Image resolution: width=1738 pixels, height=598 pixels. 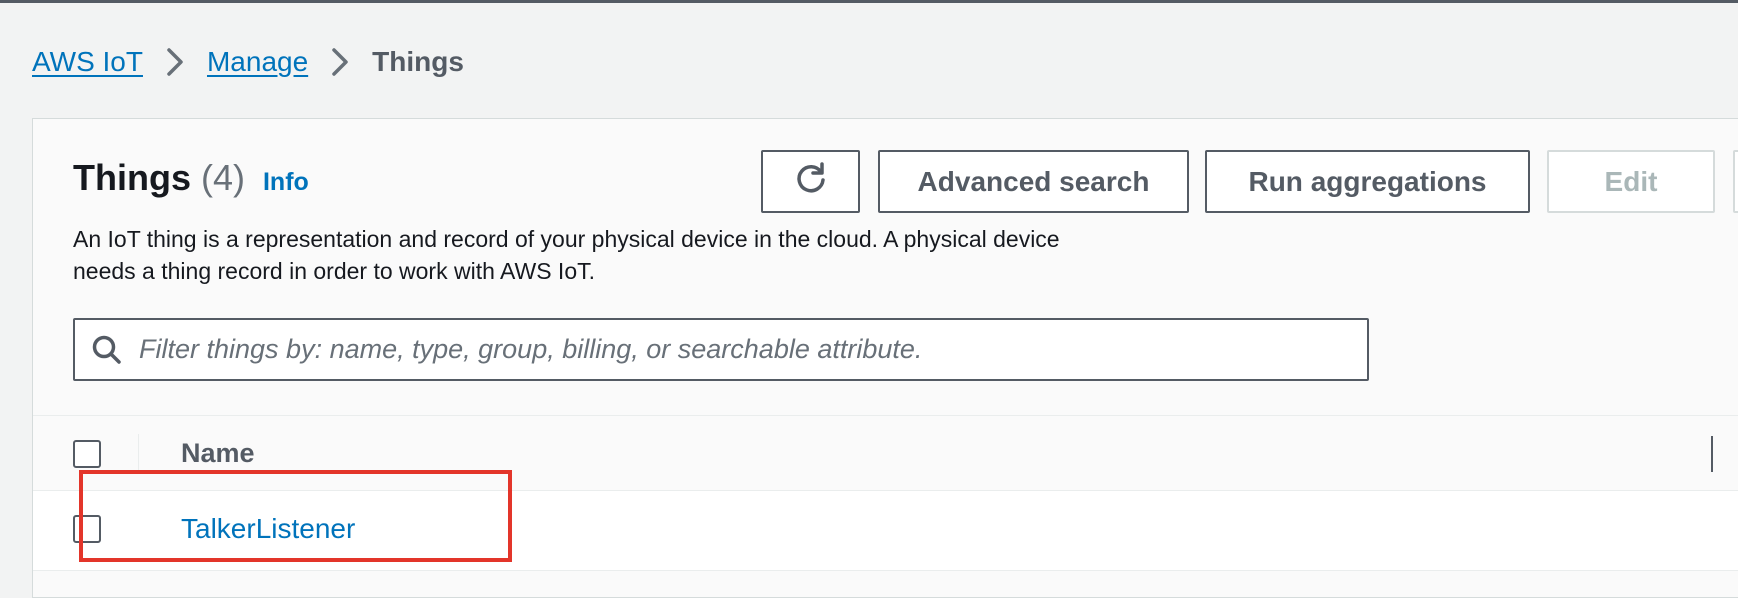 I want to click on column-divider, so click(x=138, y=453).